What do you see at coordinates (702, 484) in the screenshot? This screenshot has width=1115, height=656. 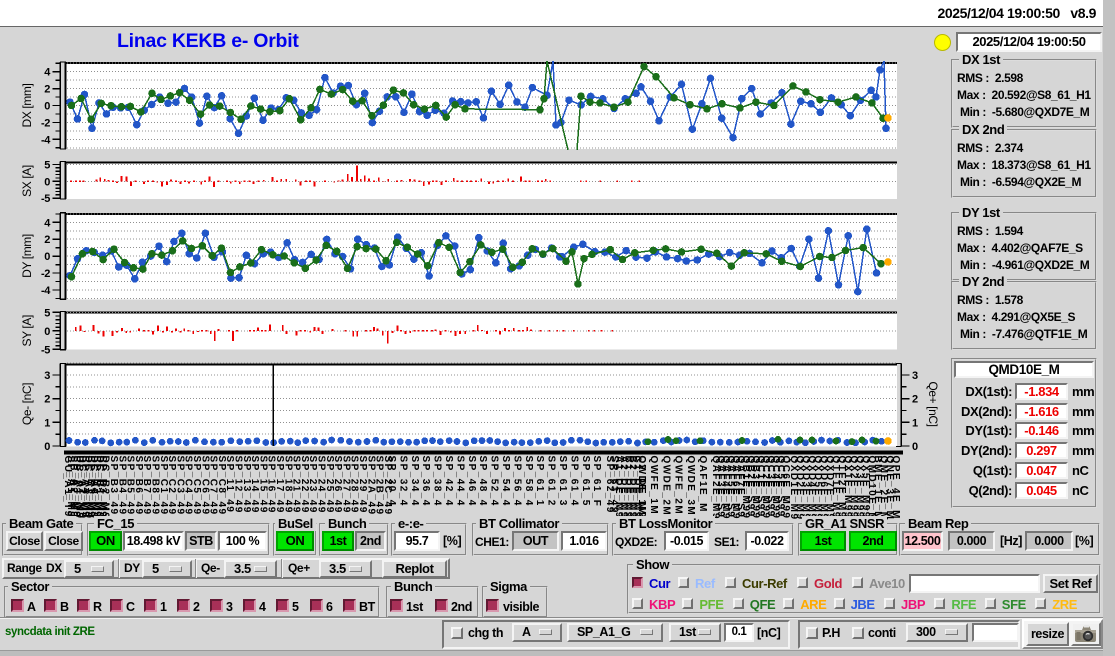 I see `svg-text: QAF1E_M` at bounding box center [702, 484].